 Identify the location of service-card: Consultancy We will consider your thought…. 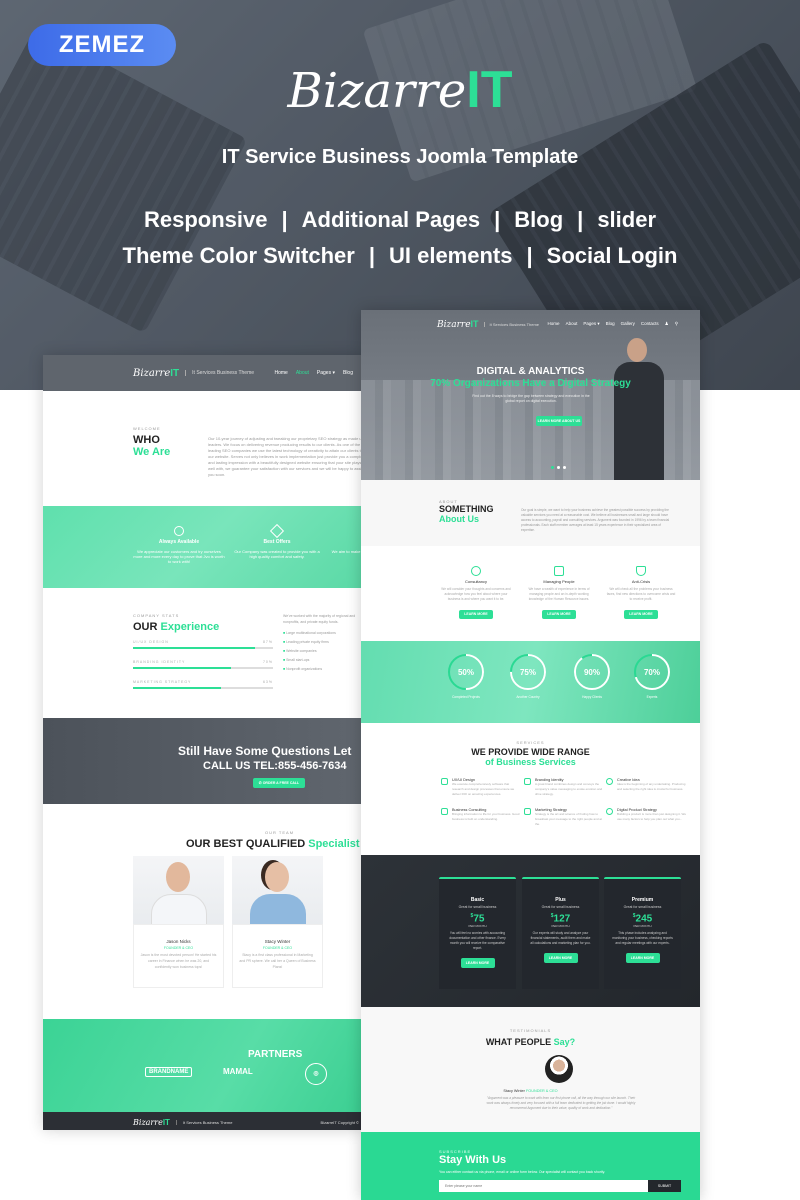
(476, 593).